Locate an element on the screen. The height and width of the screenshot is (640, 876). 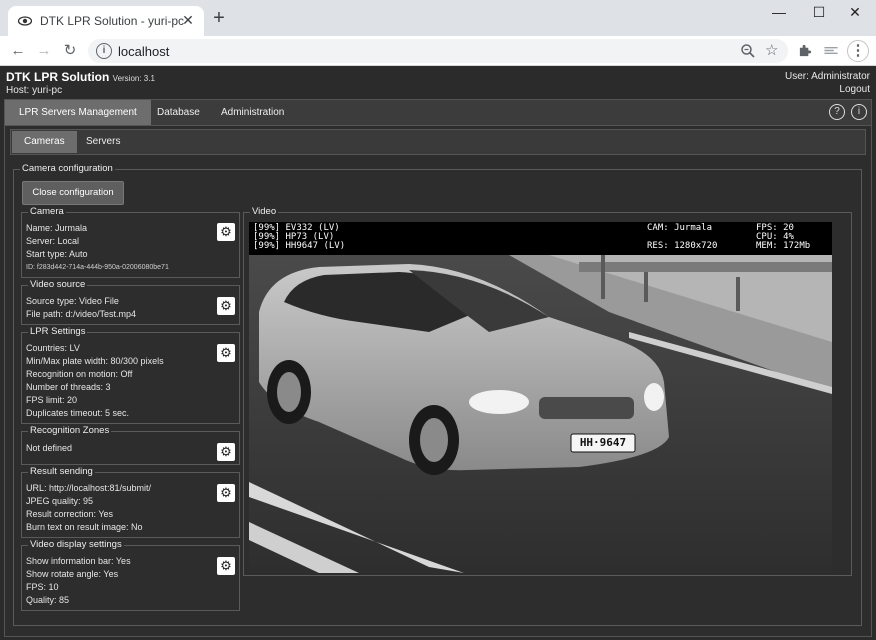
camera-configuration-legend: Camera configuration is located at coordinates (67, 168).